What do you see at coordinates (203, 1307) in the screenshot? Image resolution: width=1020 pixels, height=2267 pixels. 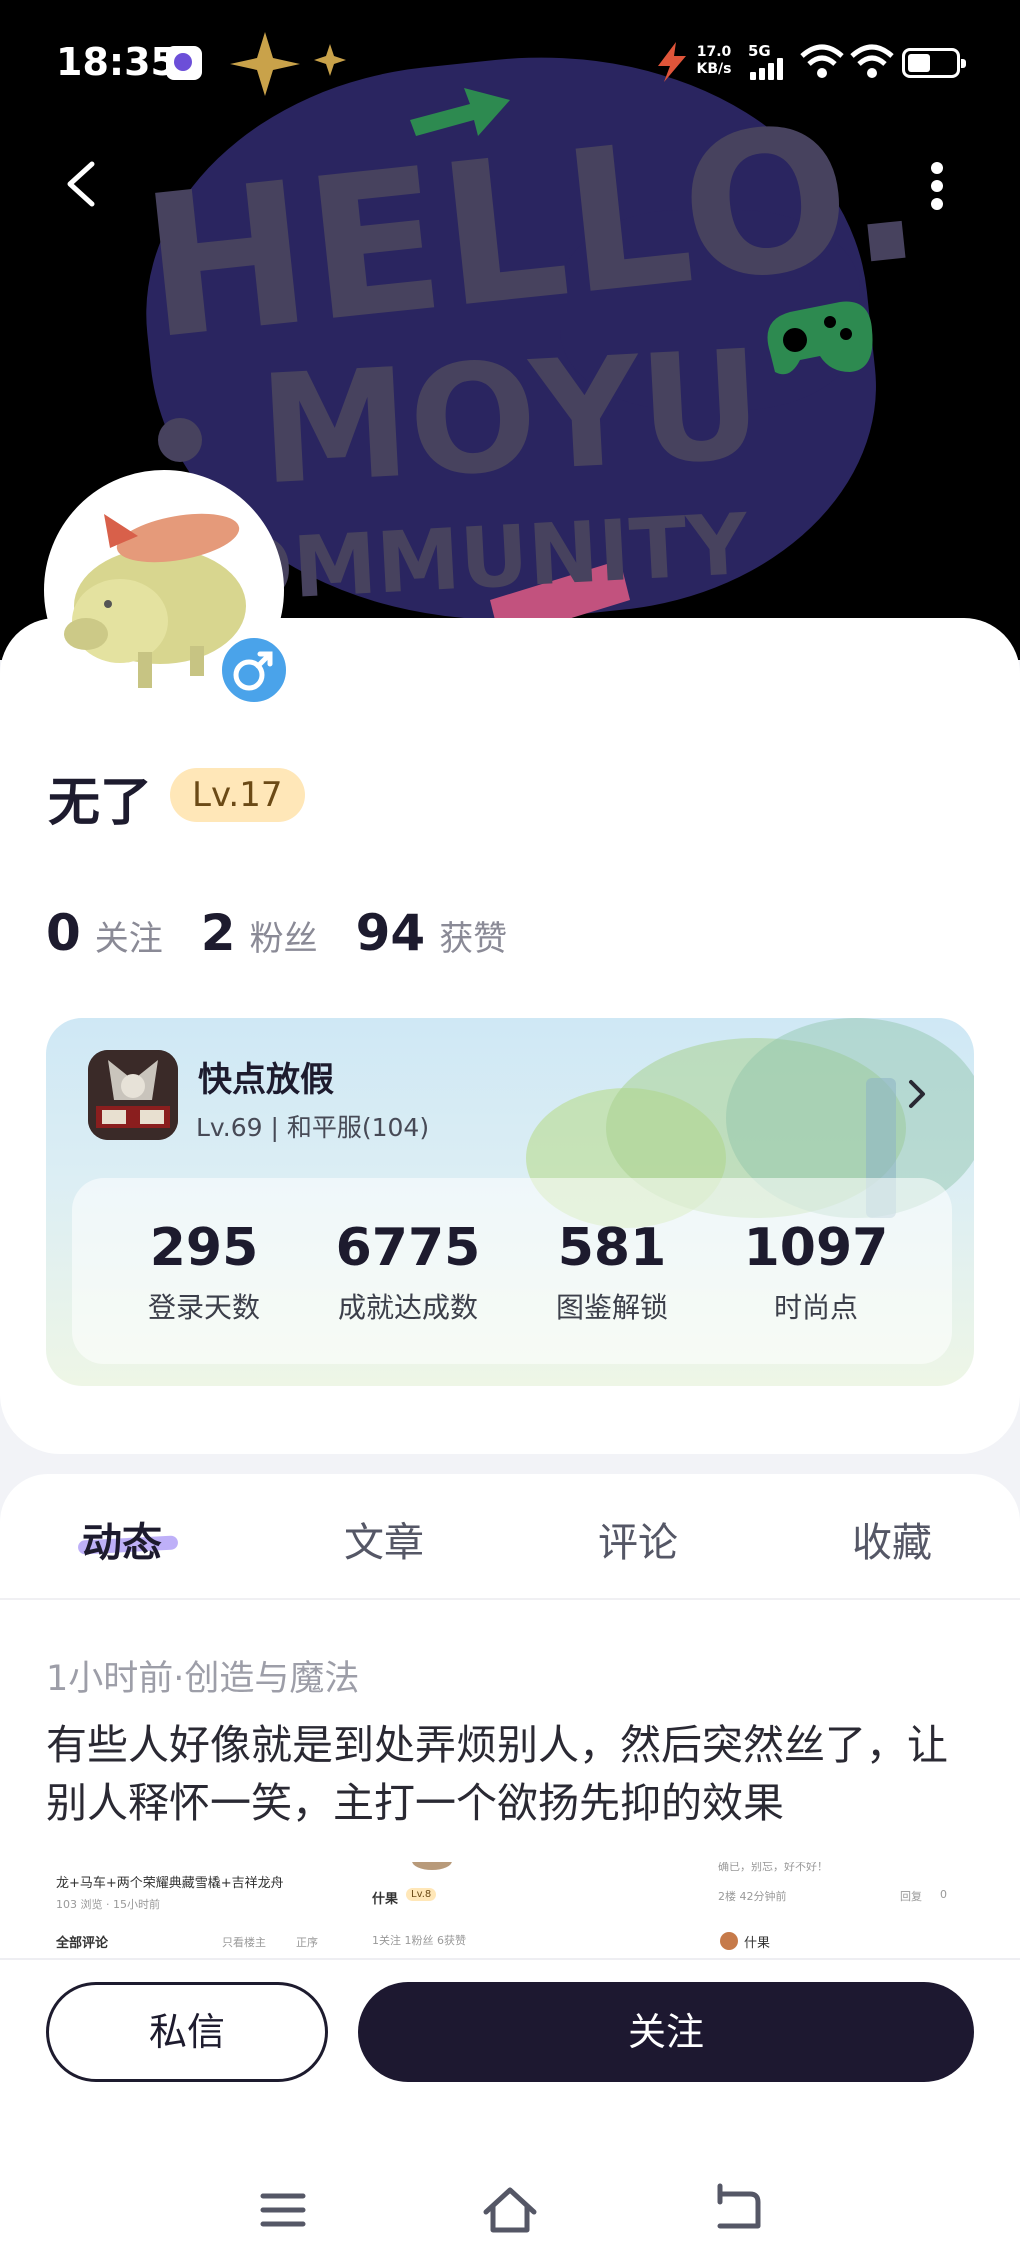 I see `stat-label: 登录天数` at bounding box center [203, 1307].